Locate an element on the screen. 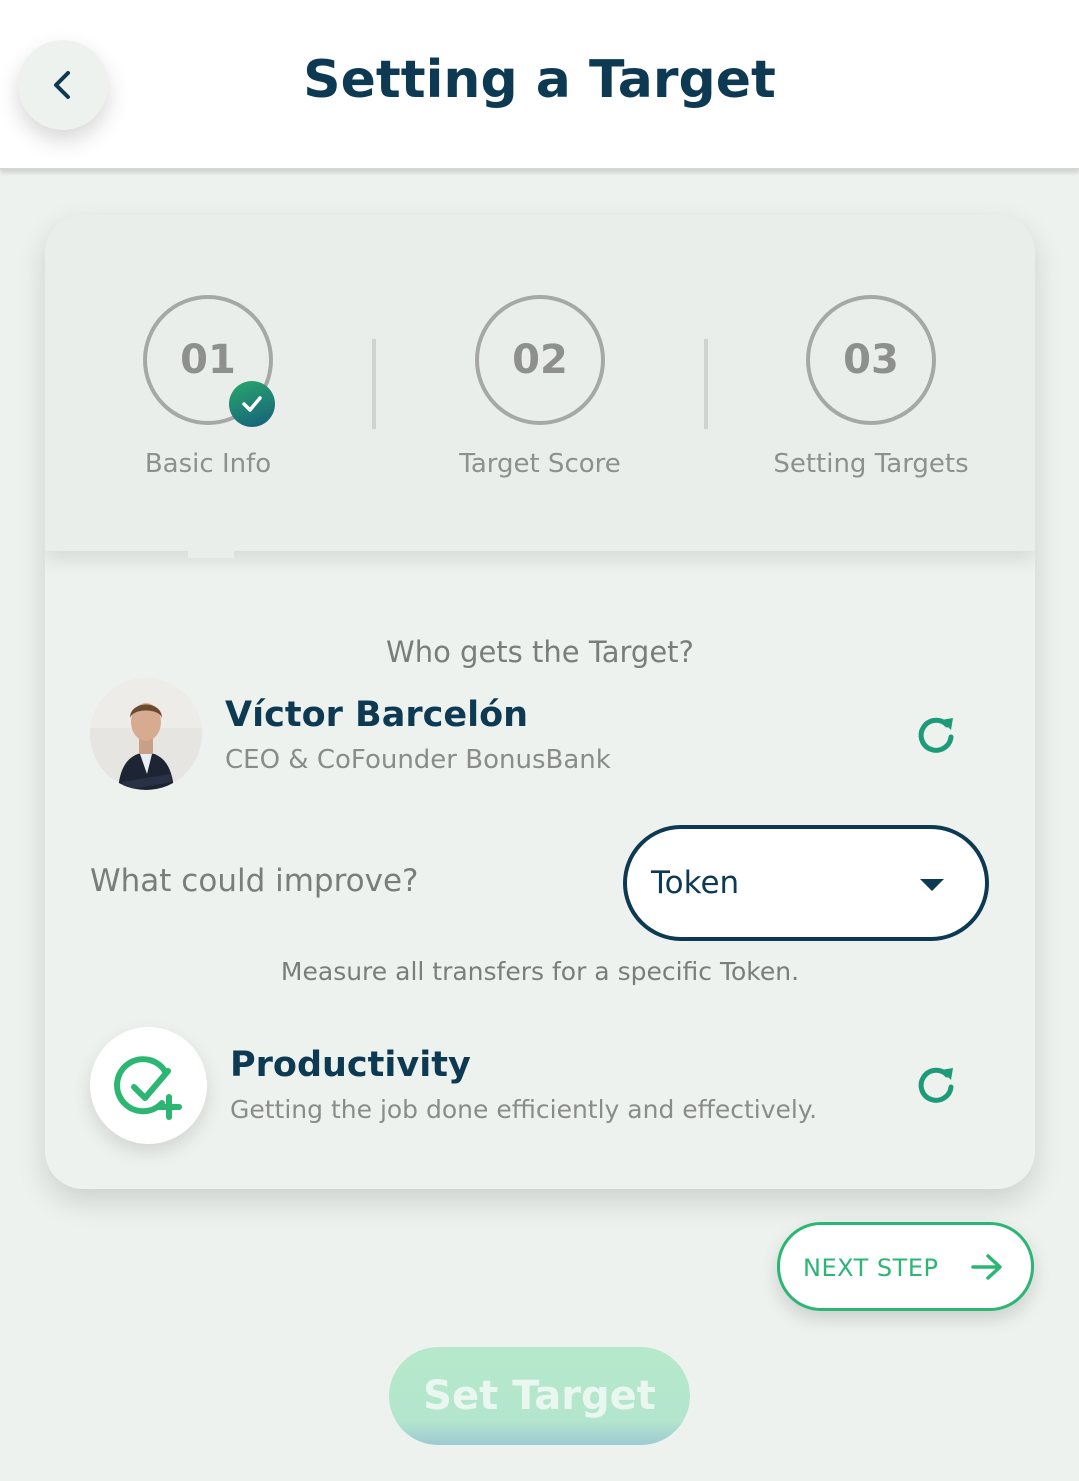  productivity-icon-container is located at coordinates (148, 1085).